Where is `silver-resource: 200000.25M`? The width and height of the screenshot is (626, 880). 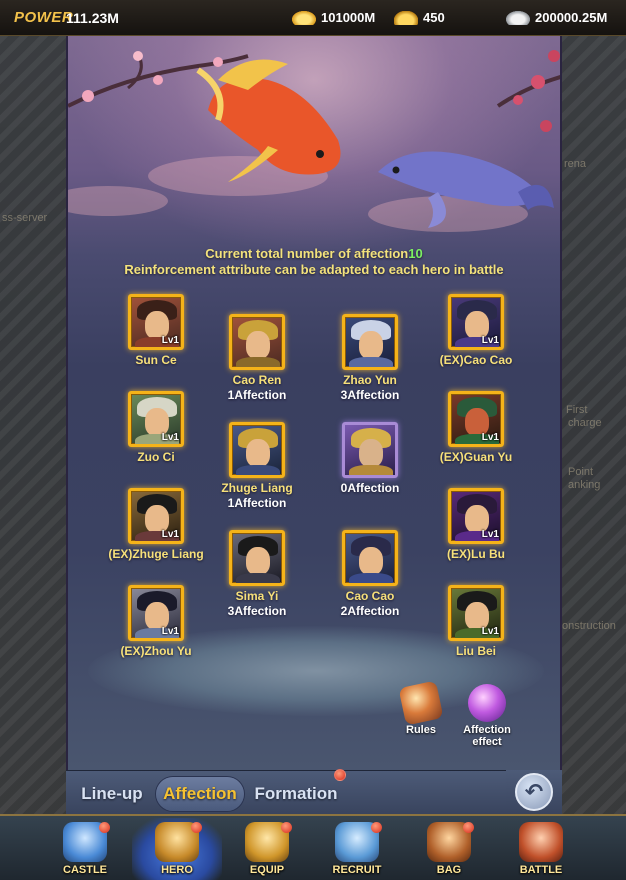
silver-resource: 200000.25M is located at coordinates (556, 17).